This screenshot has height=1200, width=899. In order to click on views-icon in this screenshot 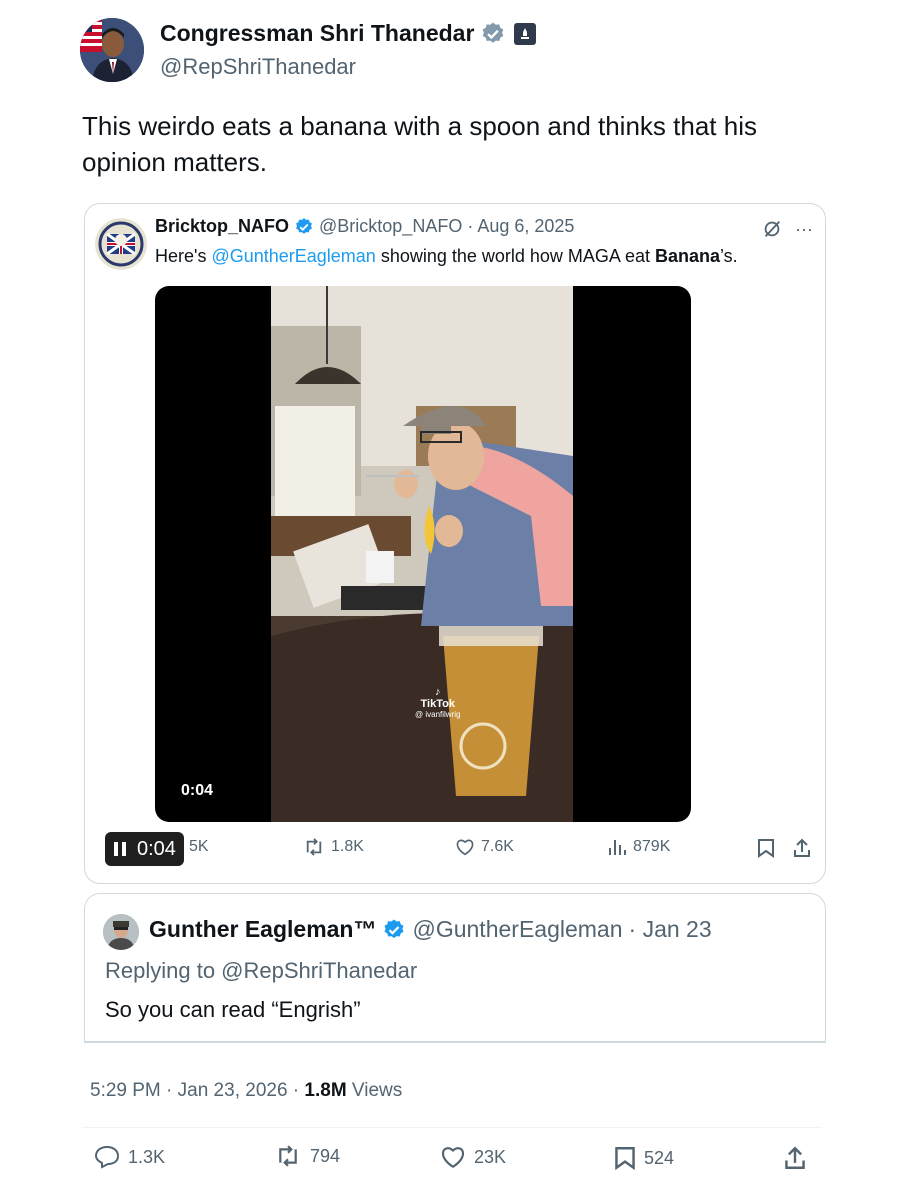, I will do `click(617, 847)`.